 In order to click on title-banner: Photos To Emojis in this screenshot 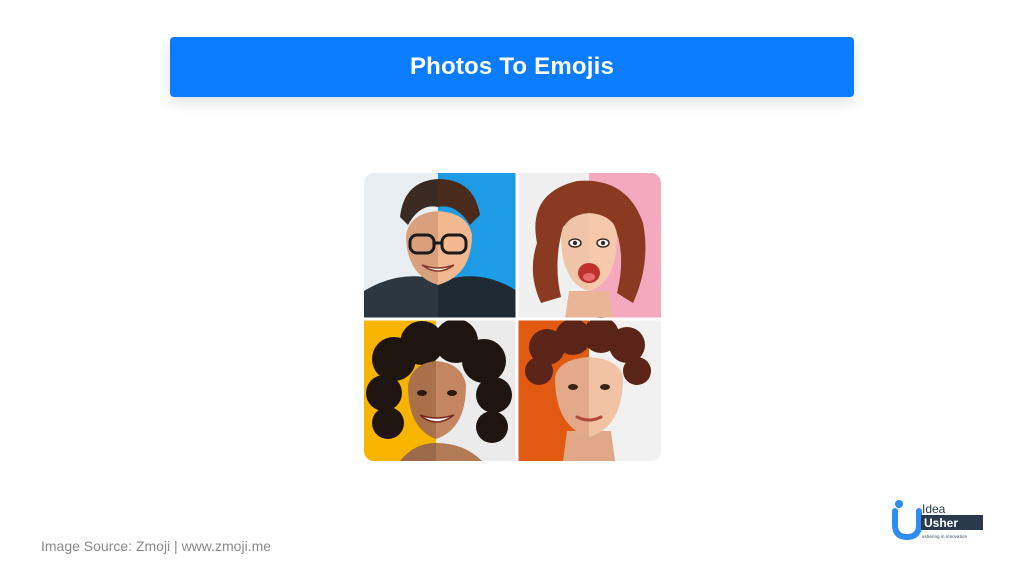, I will do `click(512, 67)`.